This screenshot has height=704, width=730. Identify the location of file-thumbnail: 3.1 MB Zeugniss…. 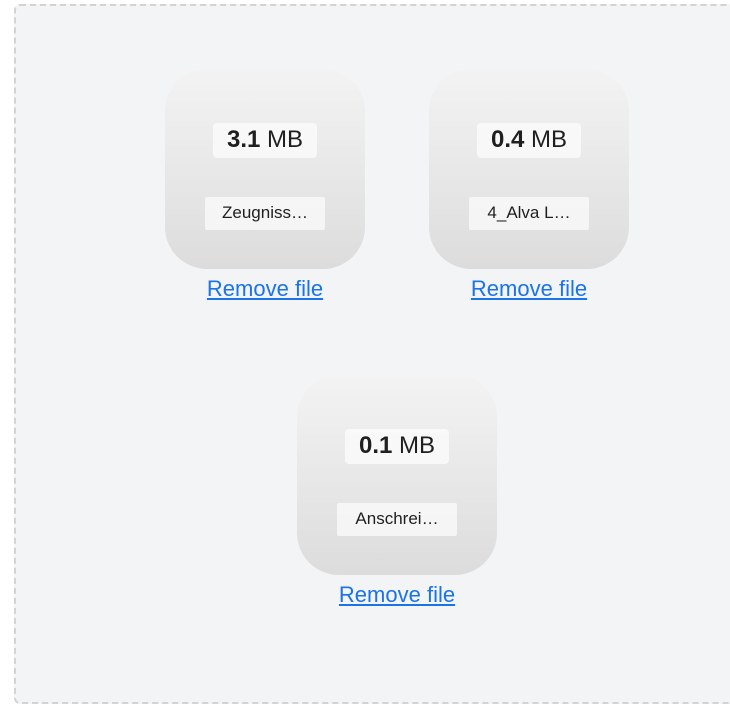
(265, 169).